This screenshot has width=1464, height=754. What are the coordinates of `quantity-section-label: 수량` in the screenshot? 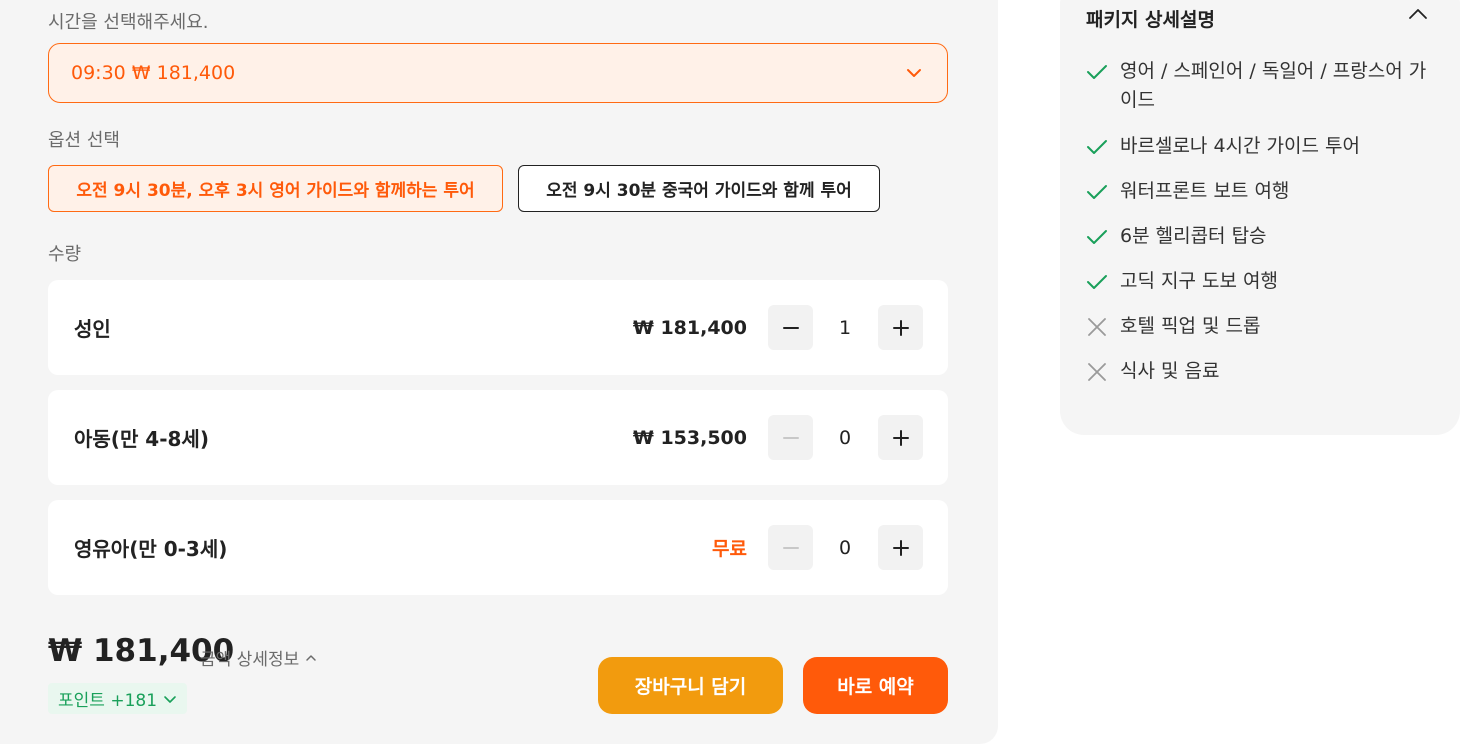 It's located at (65, 254).